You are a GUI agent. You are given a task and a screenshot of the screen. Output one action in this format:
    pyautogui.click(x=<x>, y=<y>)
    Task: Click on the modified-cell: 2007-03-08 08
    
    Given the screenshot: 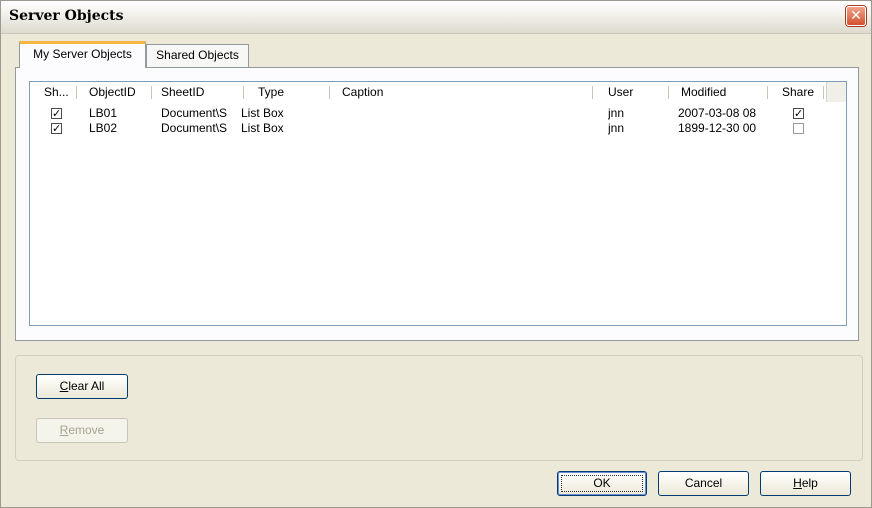 What is the action you would take?
    pyautogui.click(x=717, y=113)
    